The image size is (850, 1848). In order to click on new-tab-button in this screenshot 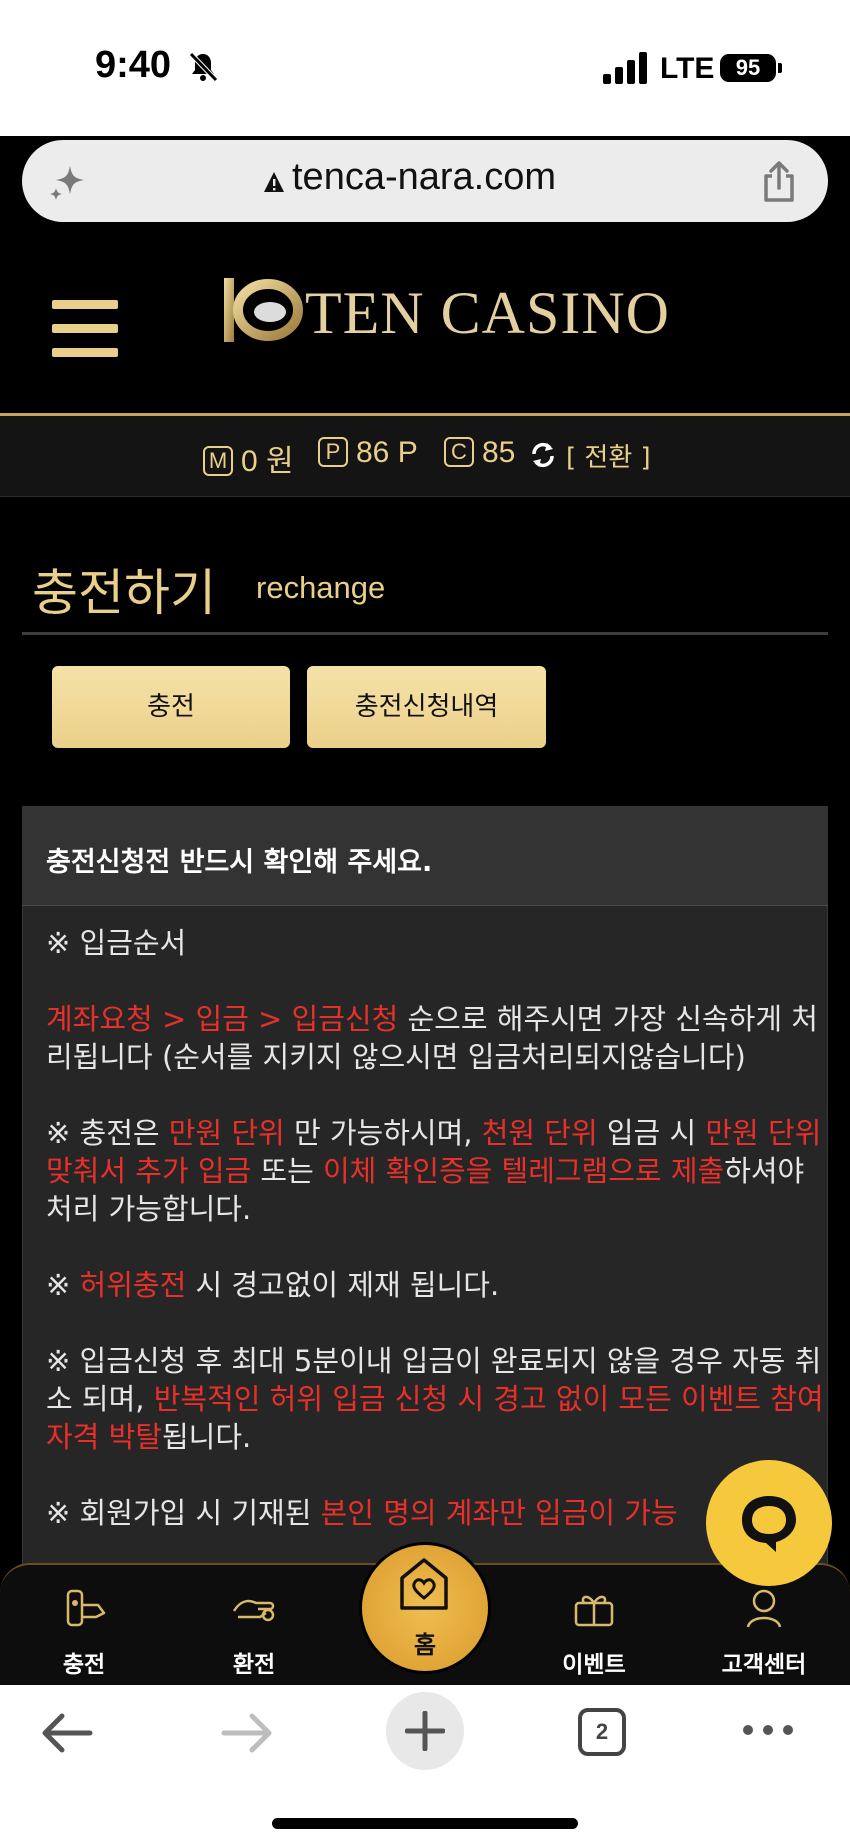, I will do `click(425, 1731)`.